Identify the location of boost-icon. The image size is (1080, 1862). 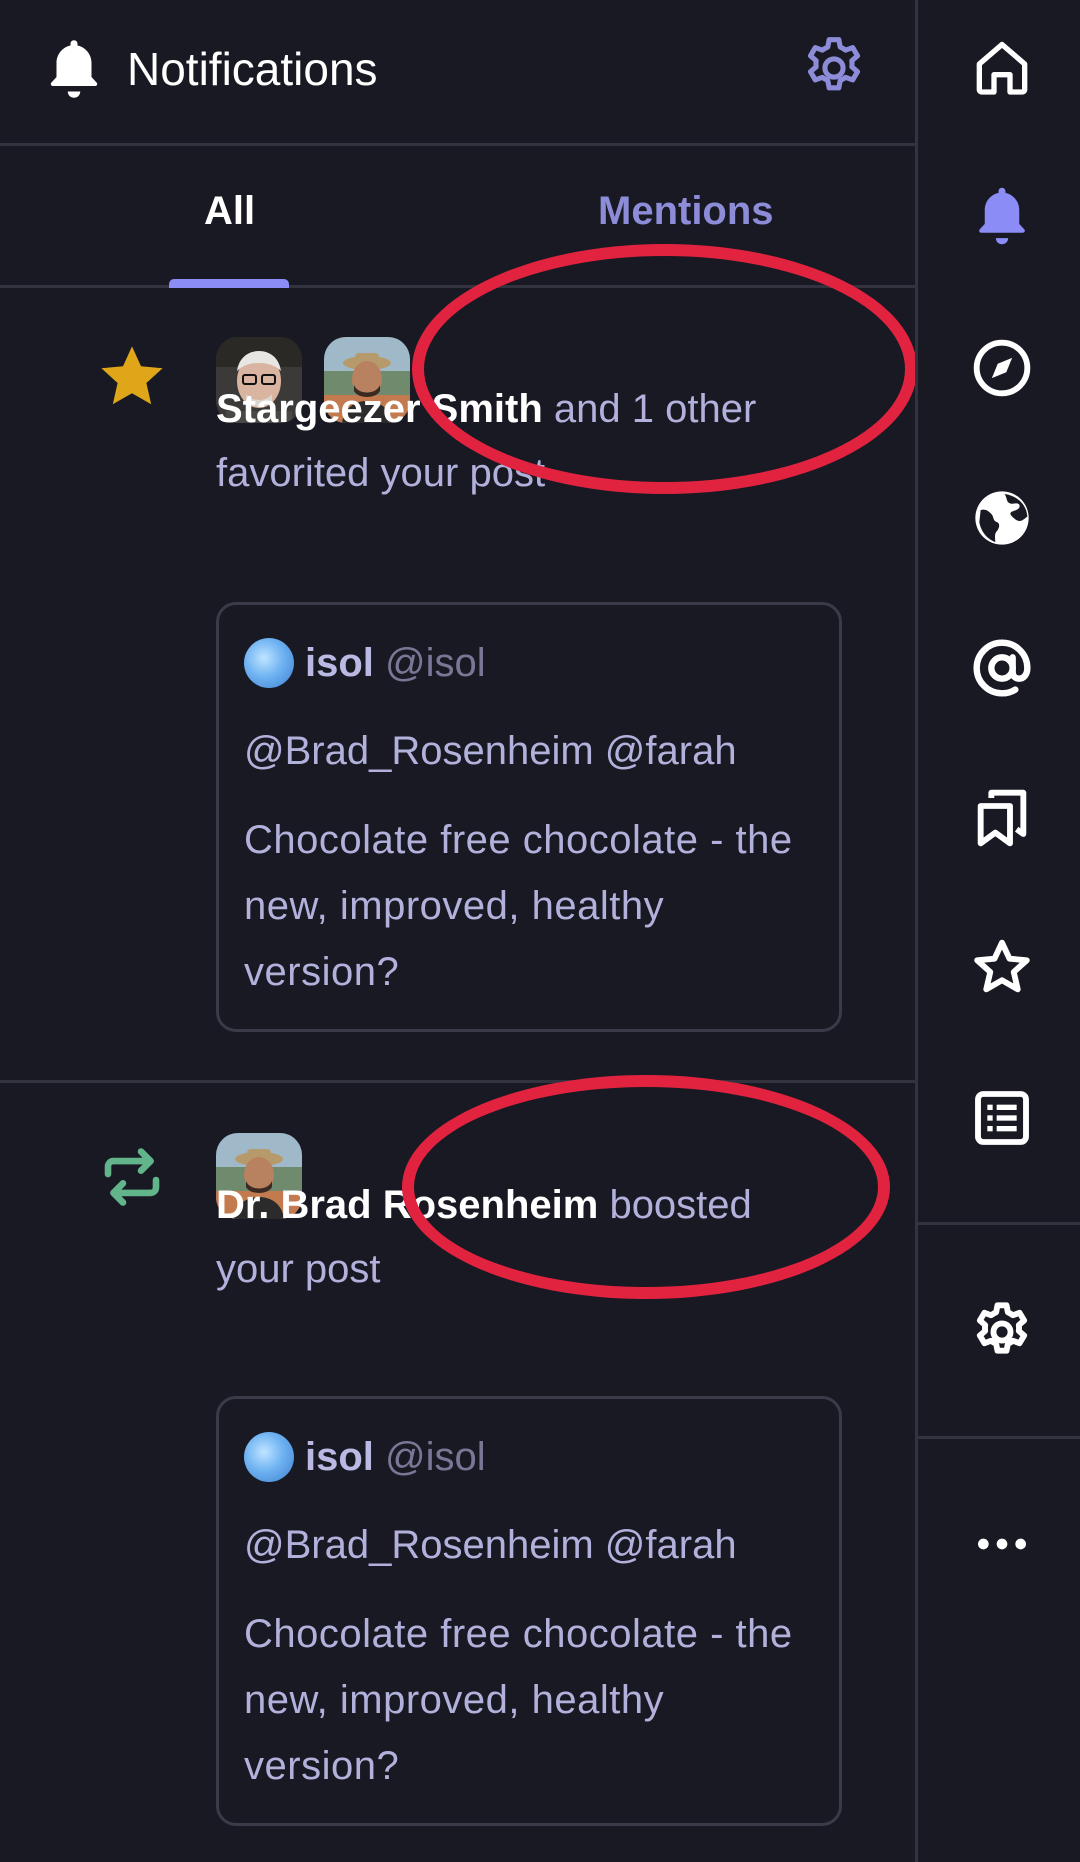
(132, 1177).